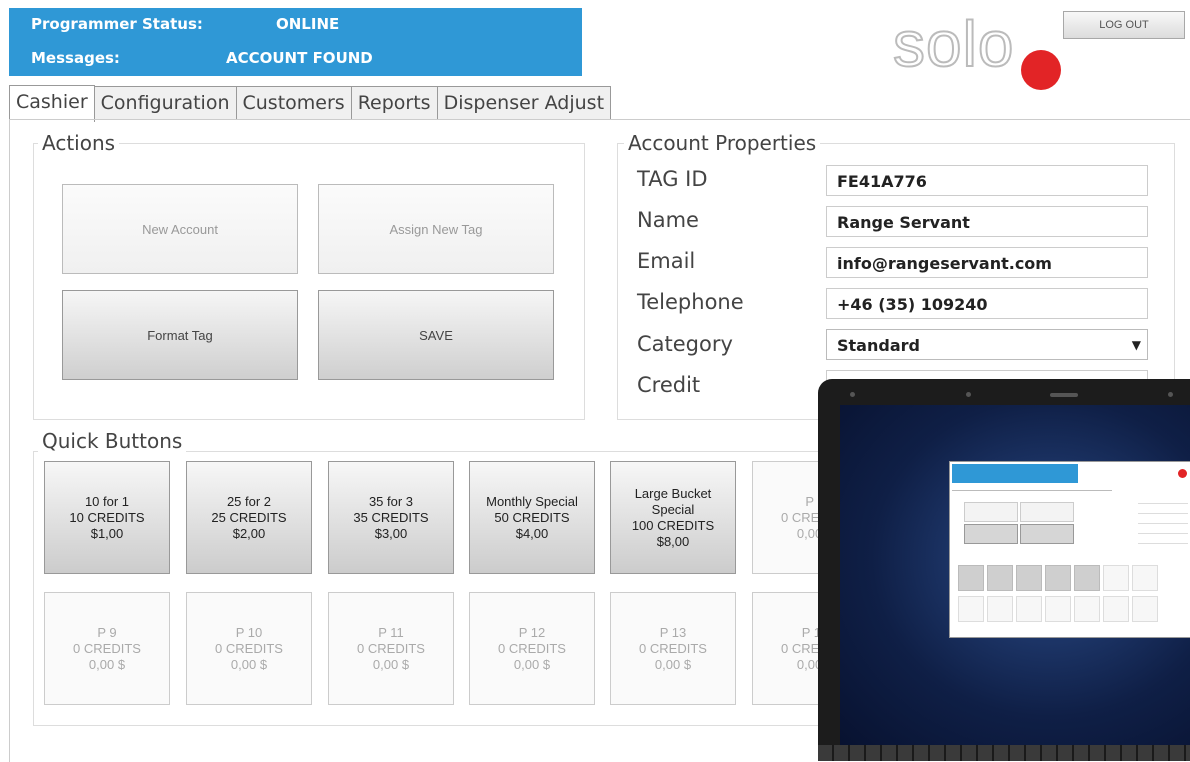 Image resolution: width=1190 pixels, height=762 pixels. I want to click on quick-button-12: P 12 0 CREDITS 0,00 $, so click(532, 648).